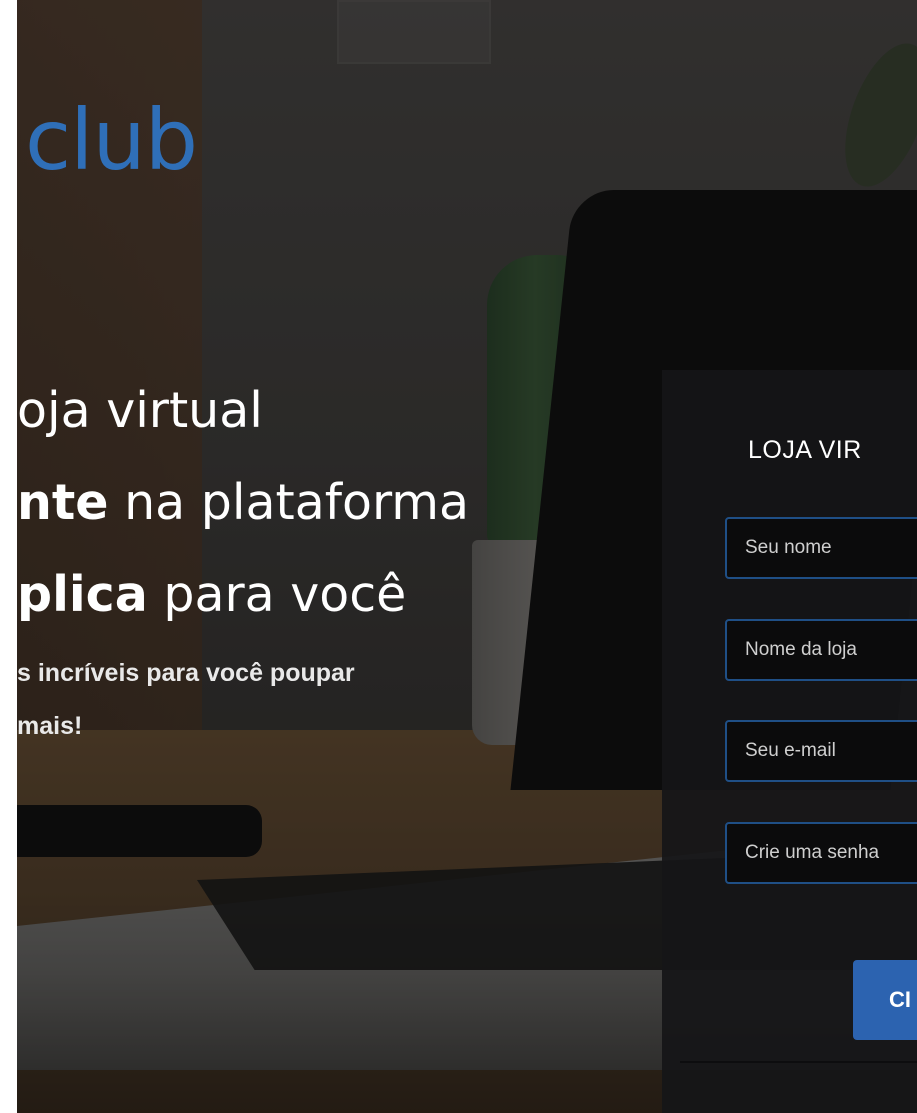  I want to click on subtext-line-1: s incríveis para você poupar, so click(186, 673).